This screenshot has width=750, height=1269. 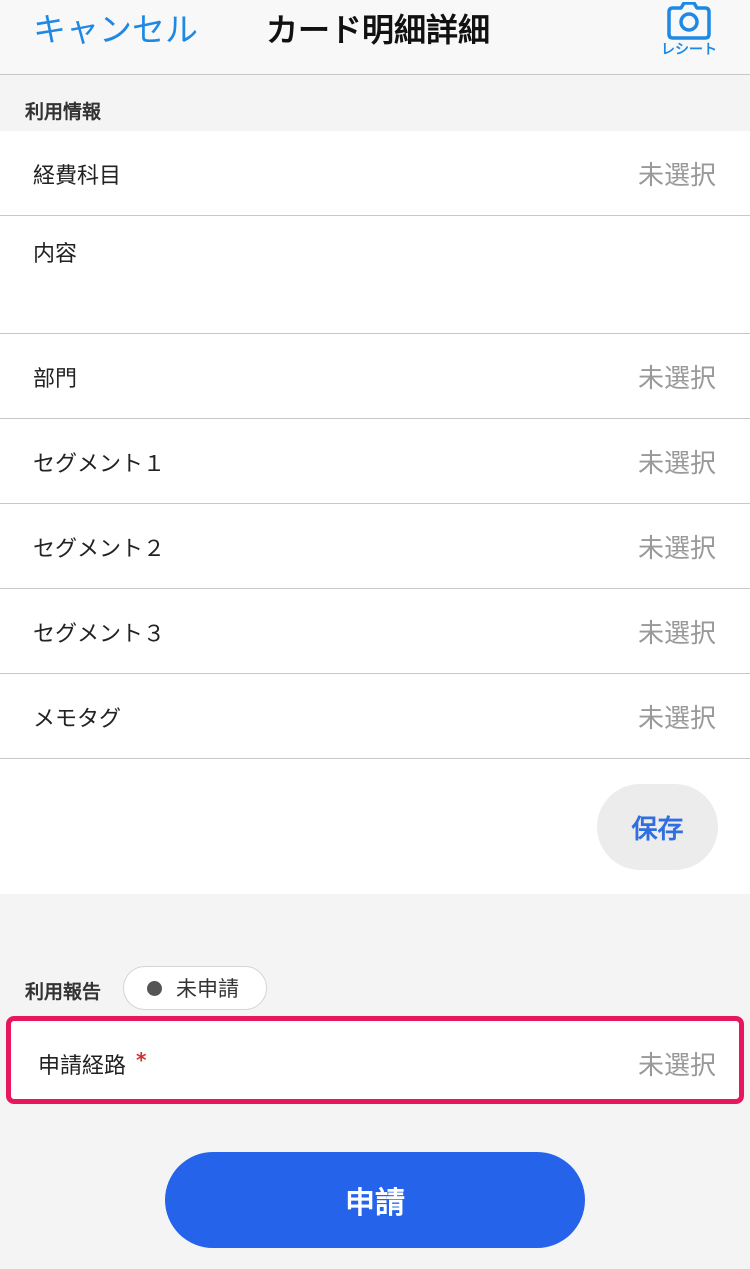 What do you see at coordinates (63, 112) in the screenshot?
I see `usage-info-section-label: 利用情報` at bounding box center [63, 112].